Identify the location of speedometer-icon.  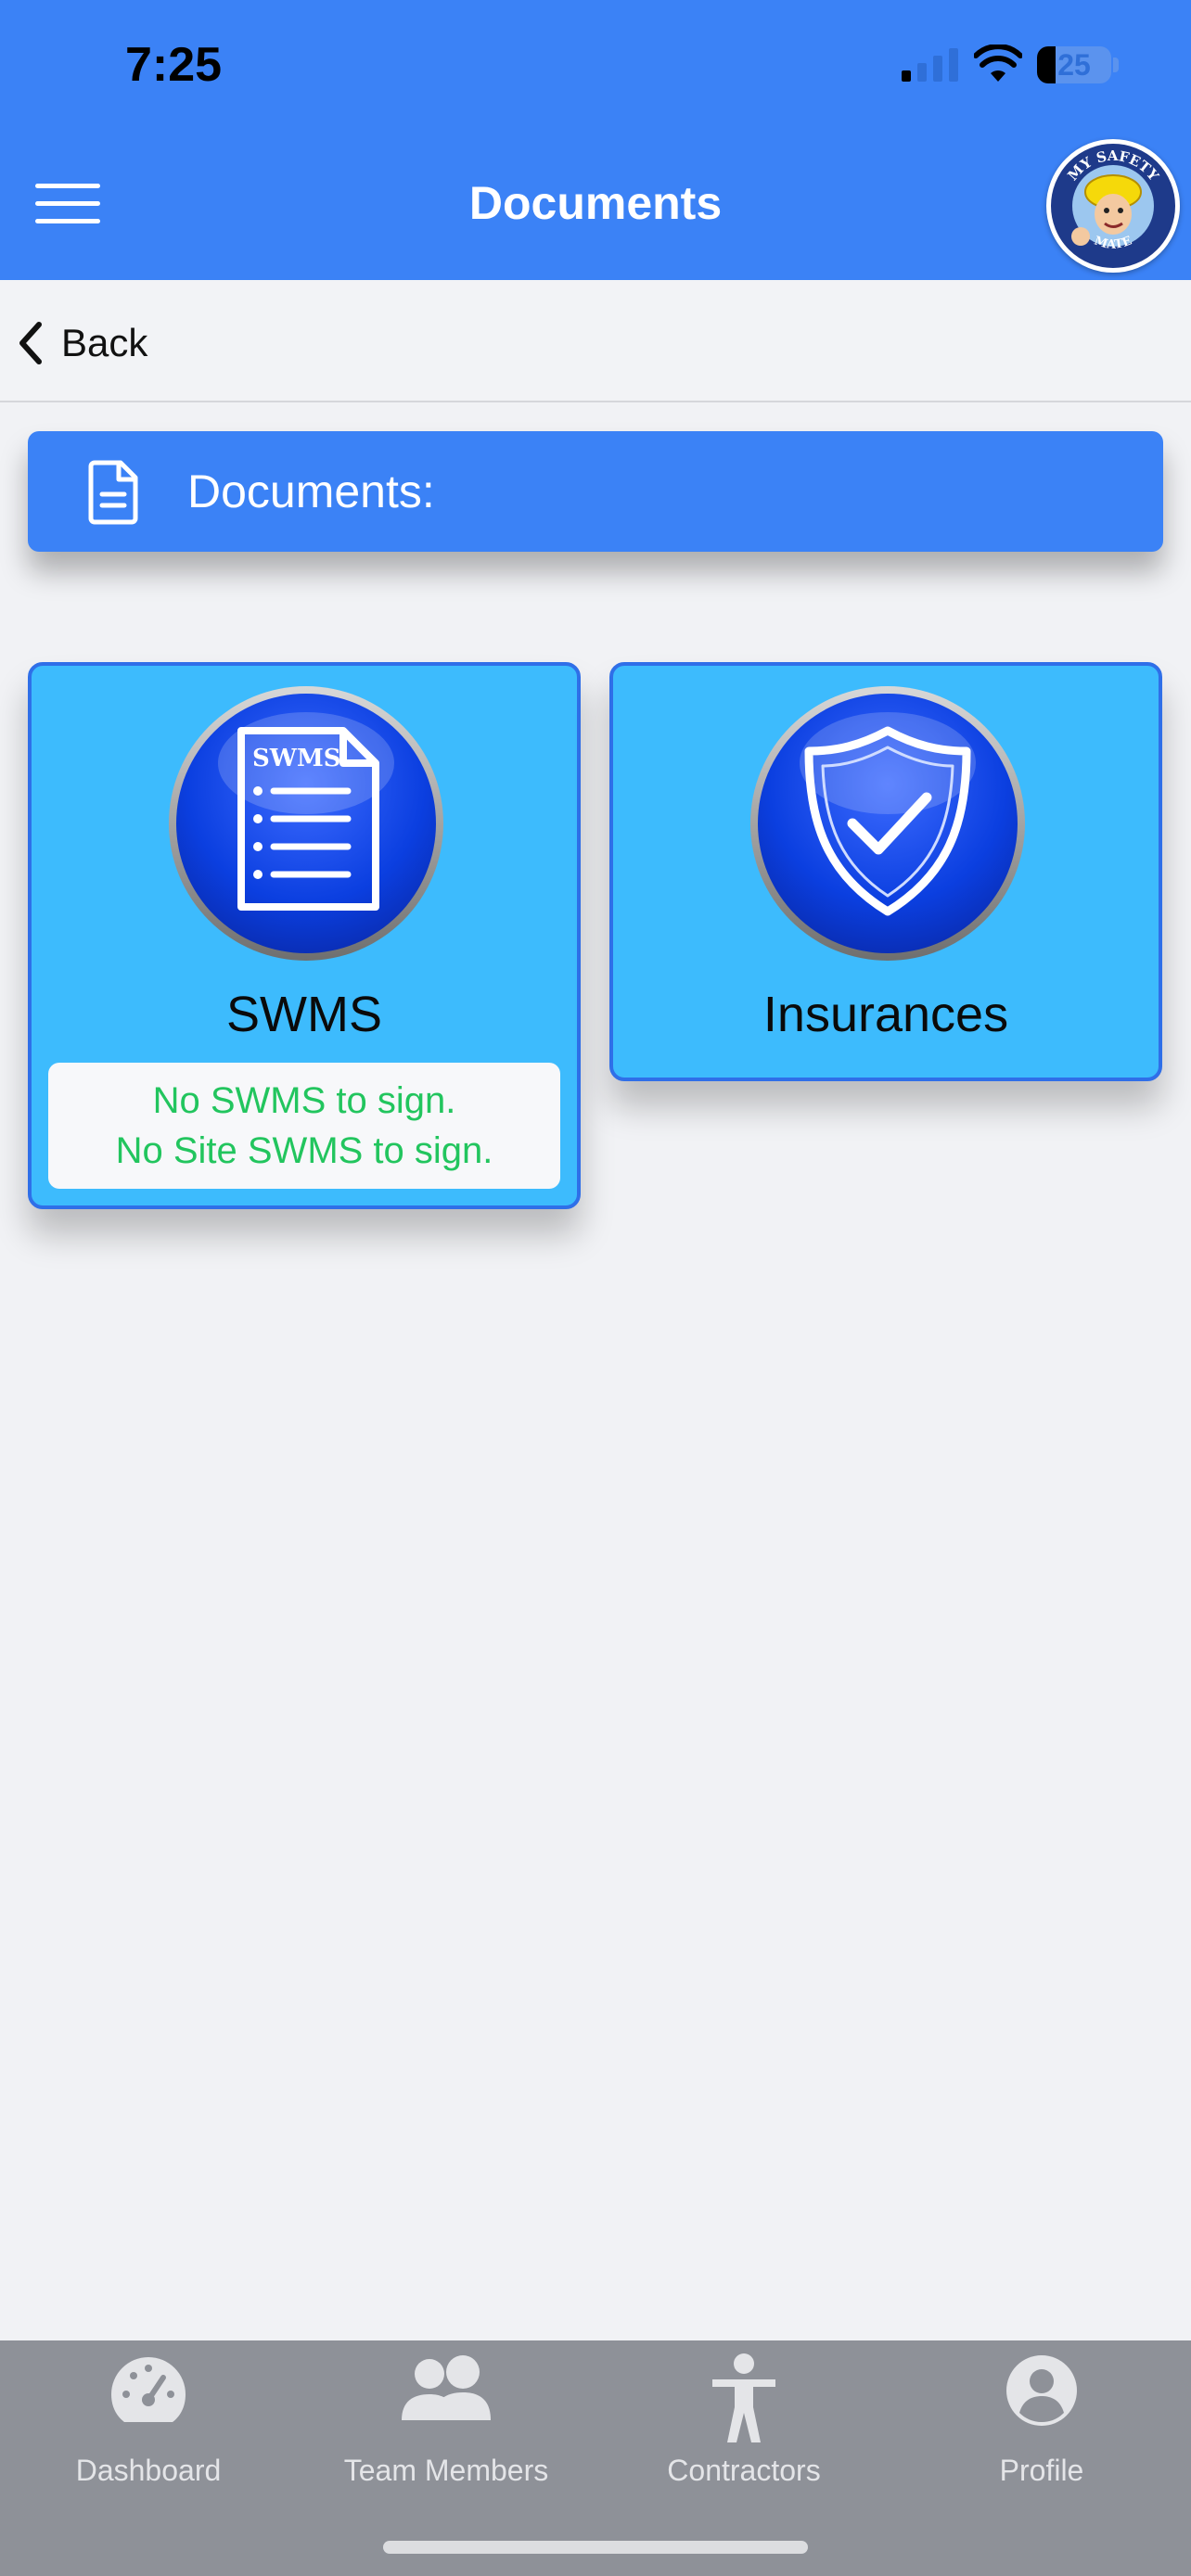
(148, 2390).